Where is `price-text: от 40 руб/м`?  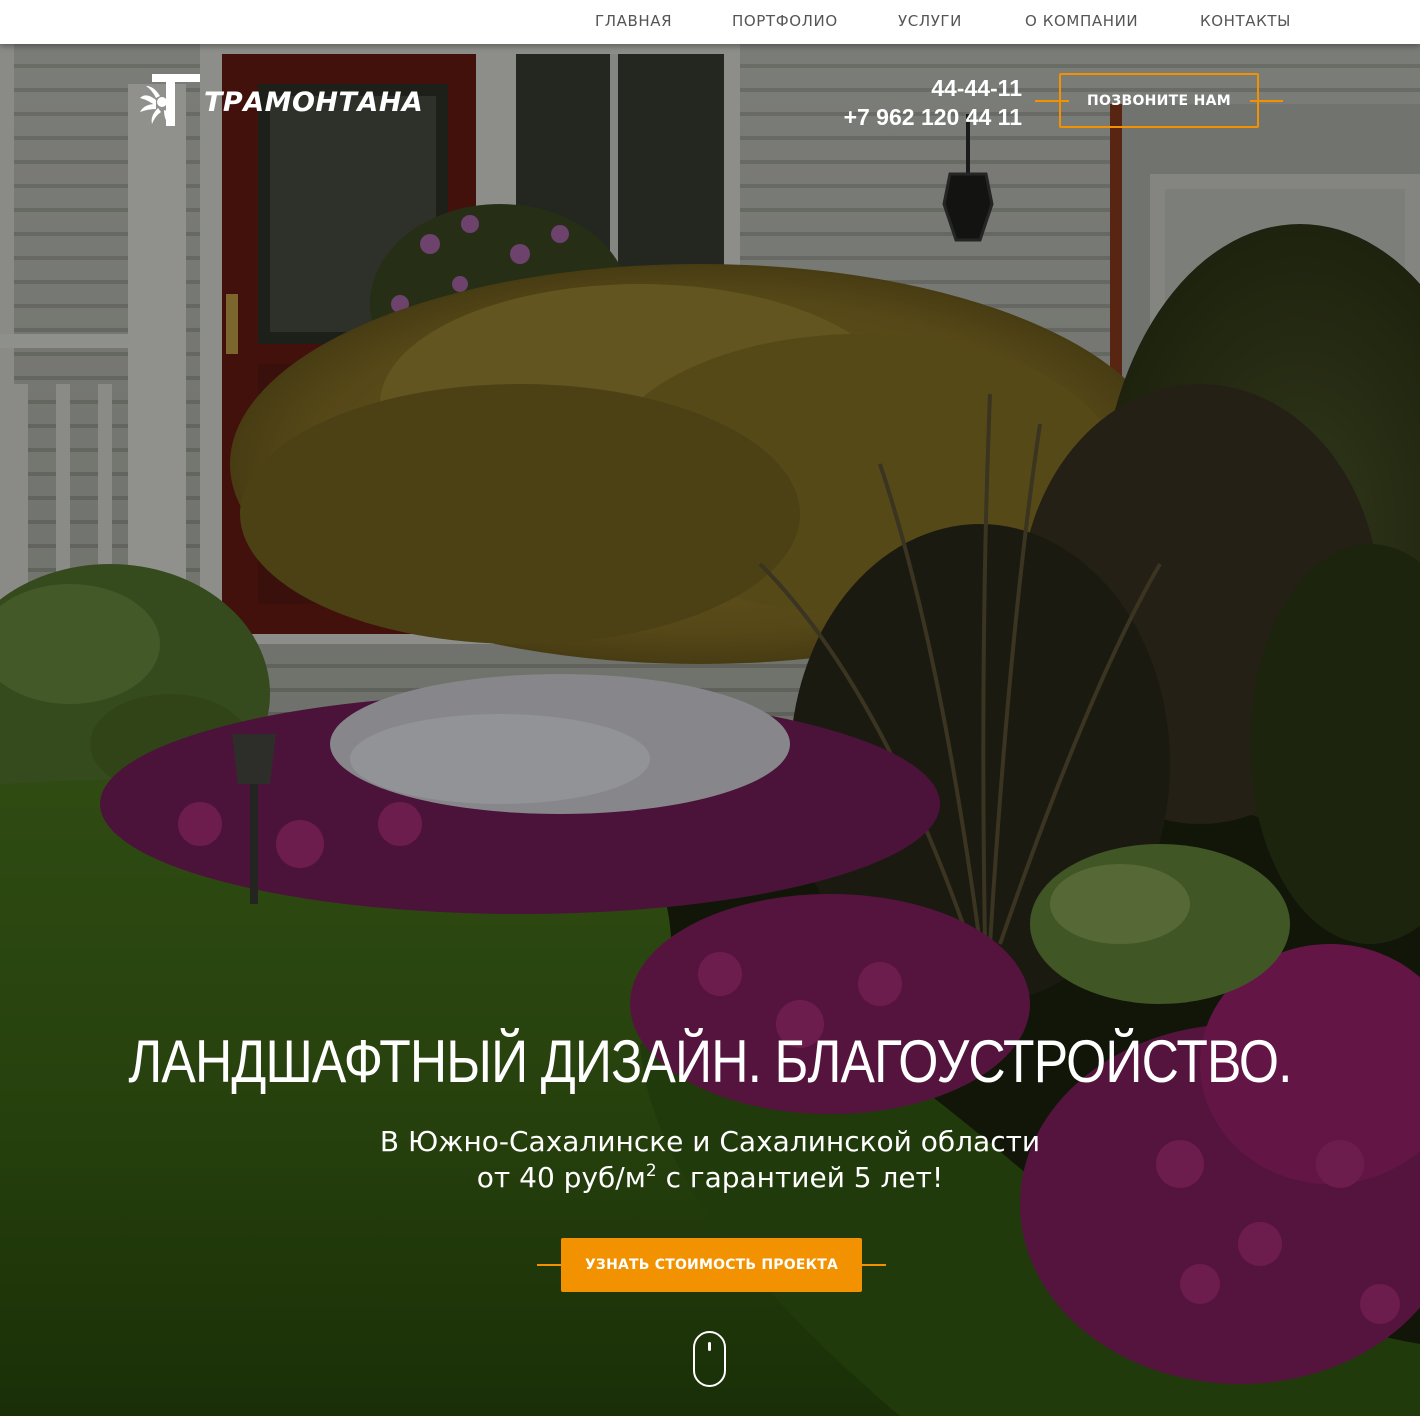
price-text: от 40 руб/м is located at coordinates (561, 1177).